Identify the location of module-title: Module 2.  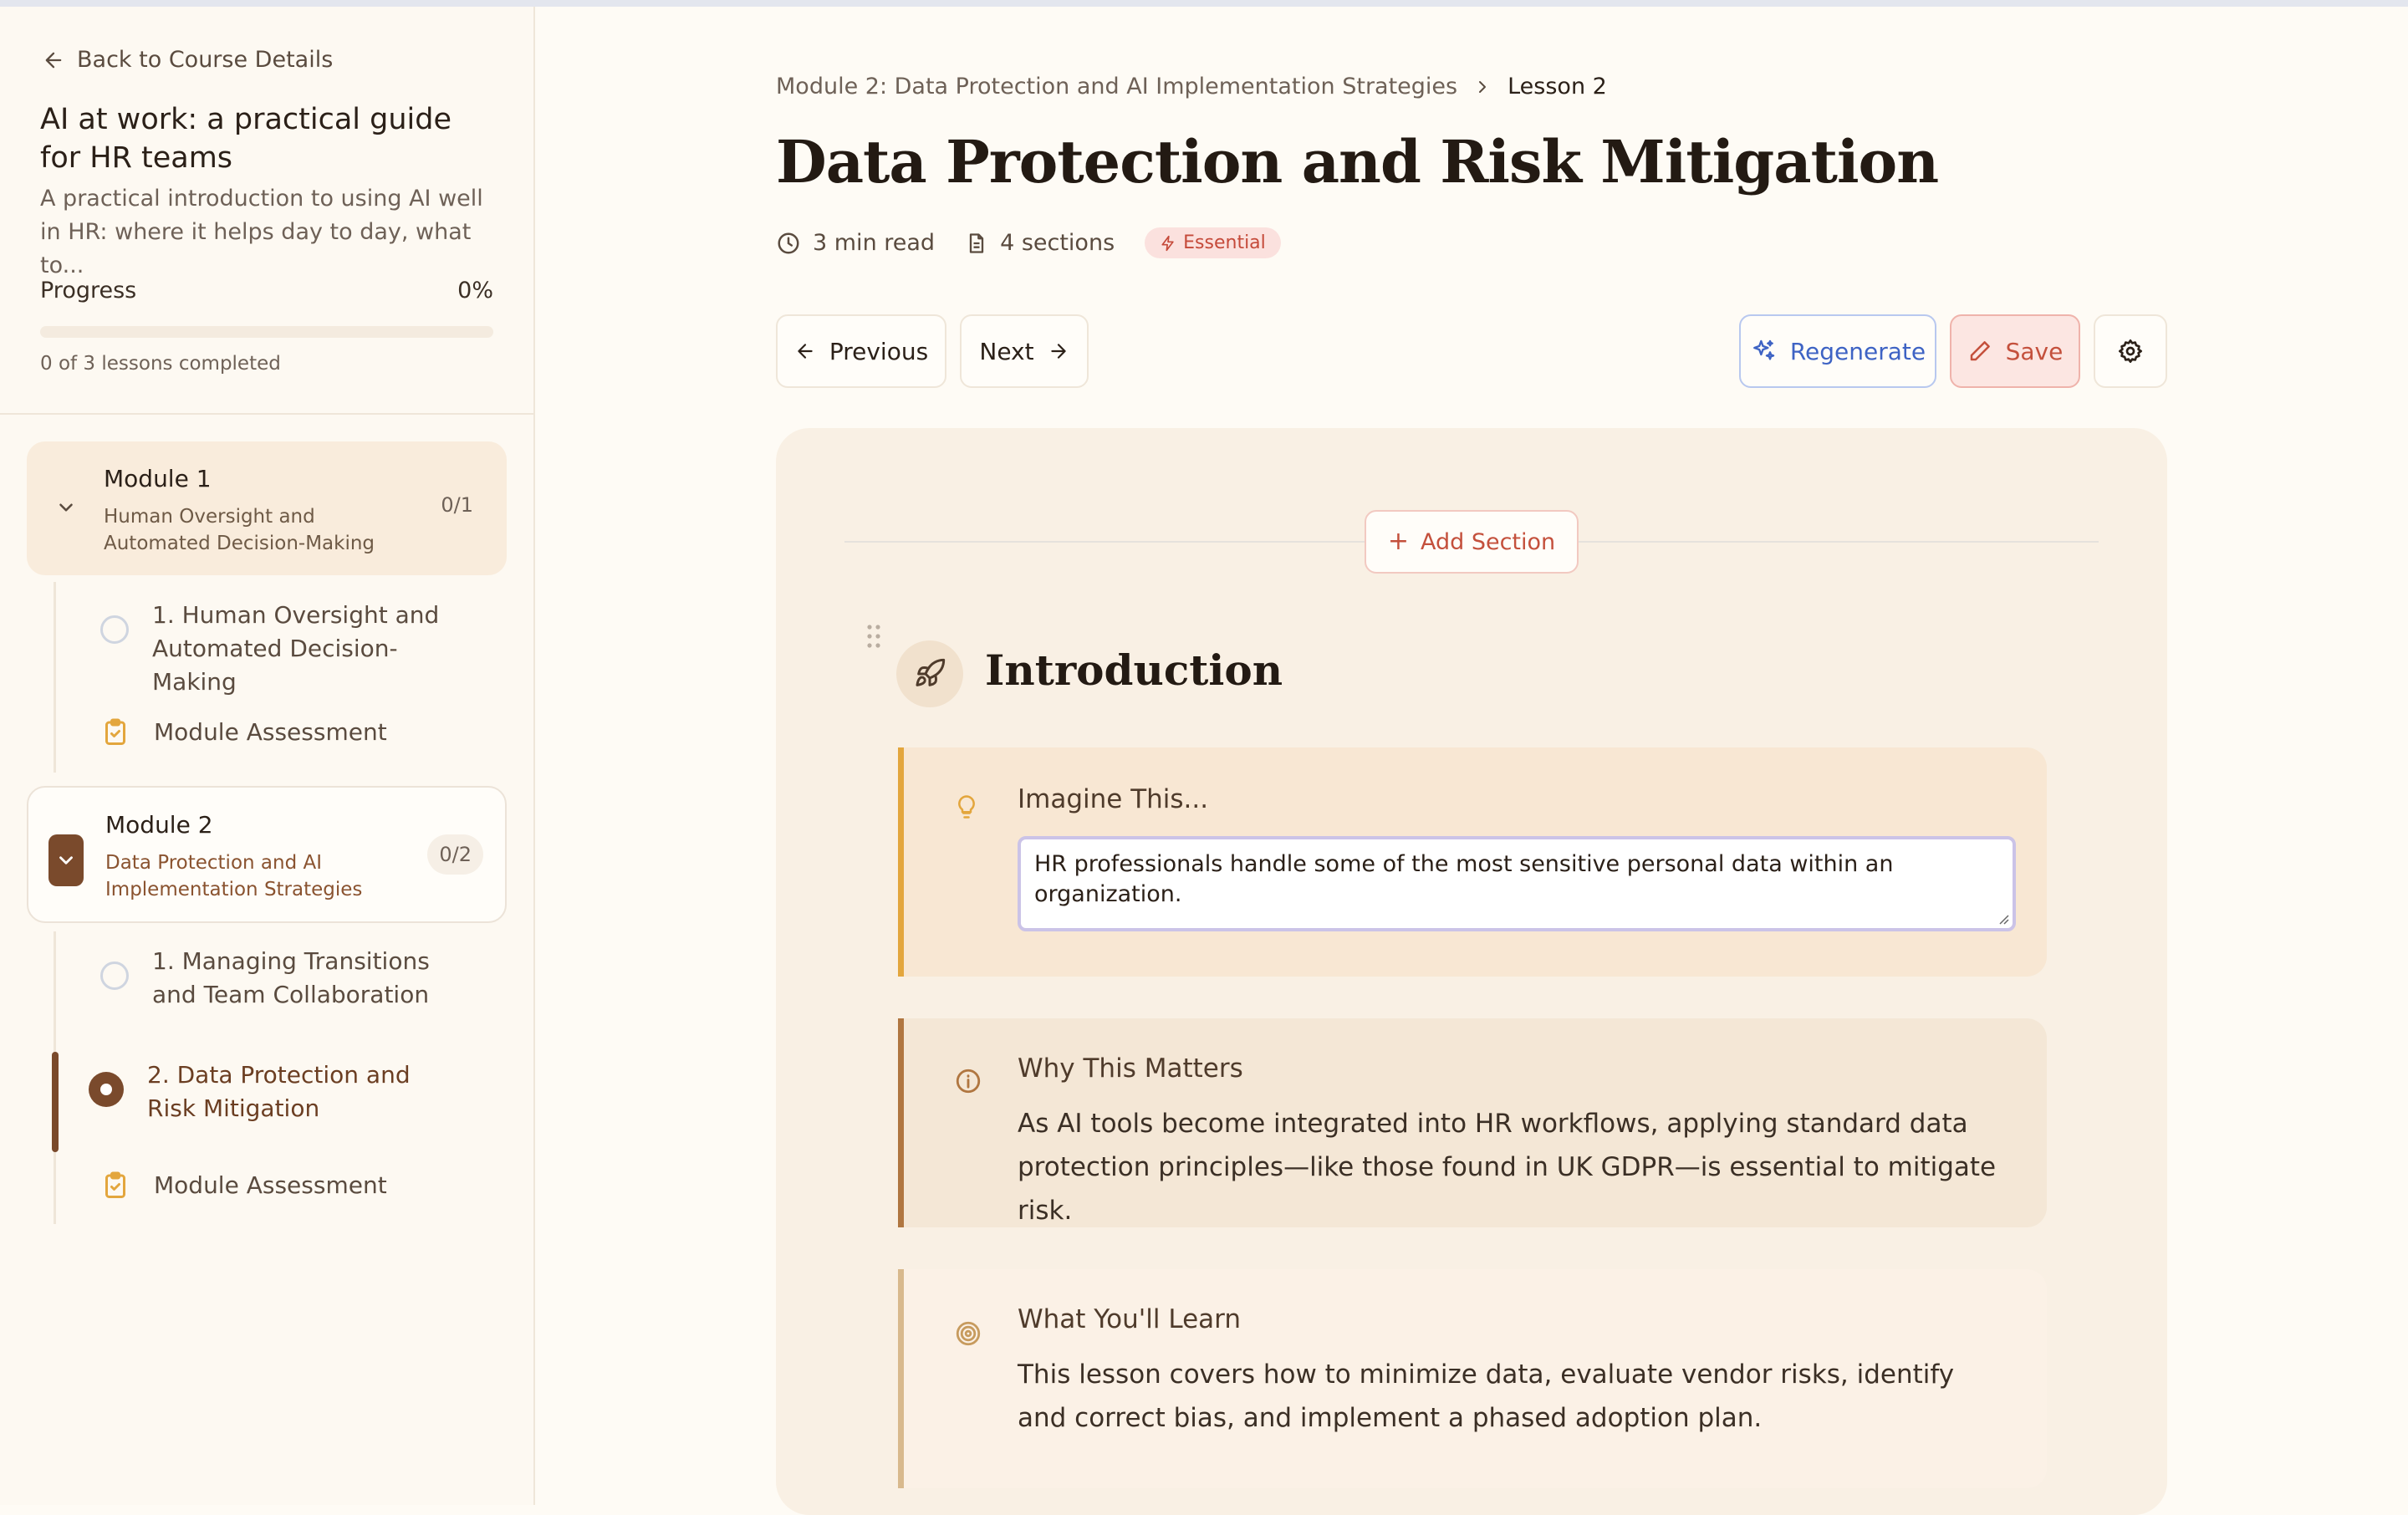
(159, 825).